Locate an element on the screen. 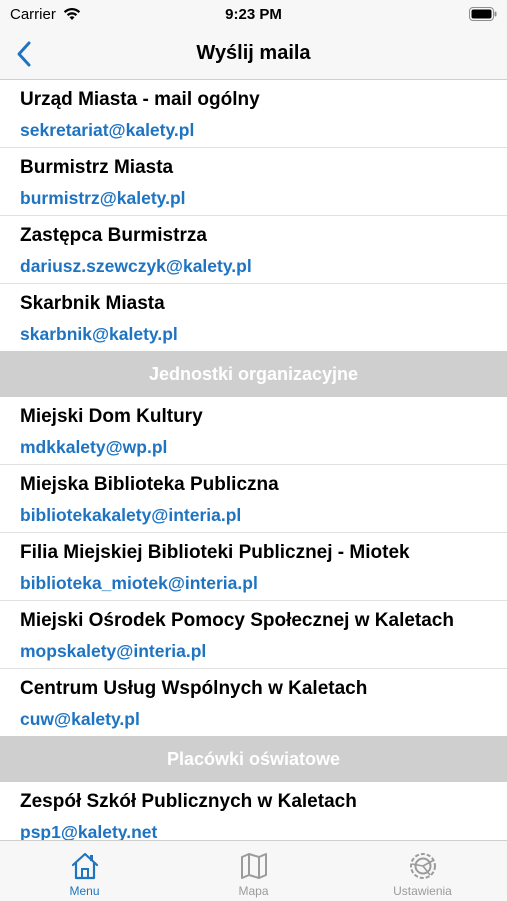 Image resolution: width=507 pixels, height=901 pixels. contact-name: Miejska Biblioteka Publiczna is located at coordinates (149, 484).